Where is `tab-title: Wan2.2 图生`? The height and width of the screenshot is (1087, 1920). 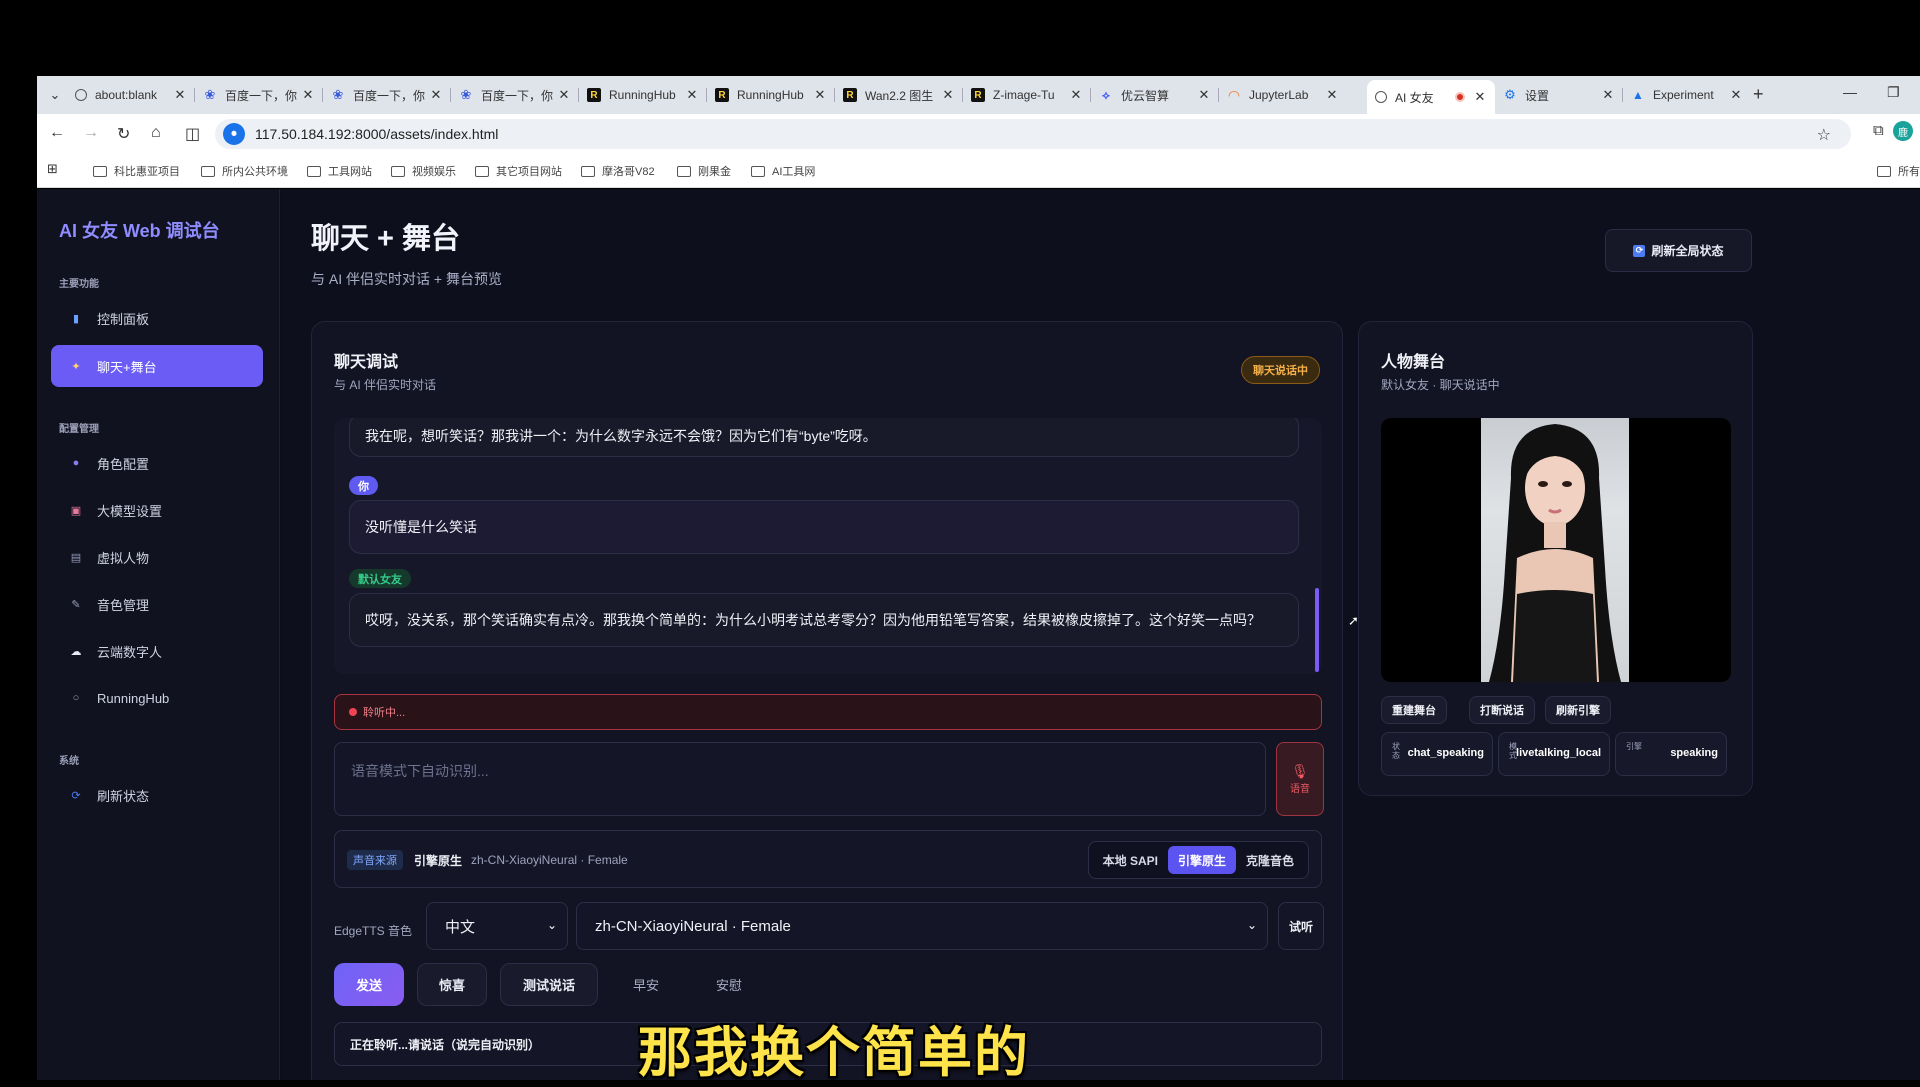
tab-title: Wan2.2 图生 is located at coordinates (899, 95).